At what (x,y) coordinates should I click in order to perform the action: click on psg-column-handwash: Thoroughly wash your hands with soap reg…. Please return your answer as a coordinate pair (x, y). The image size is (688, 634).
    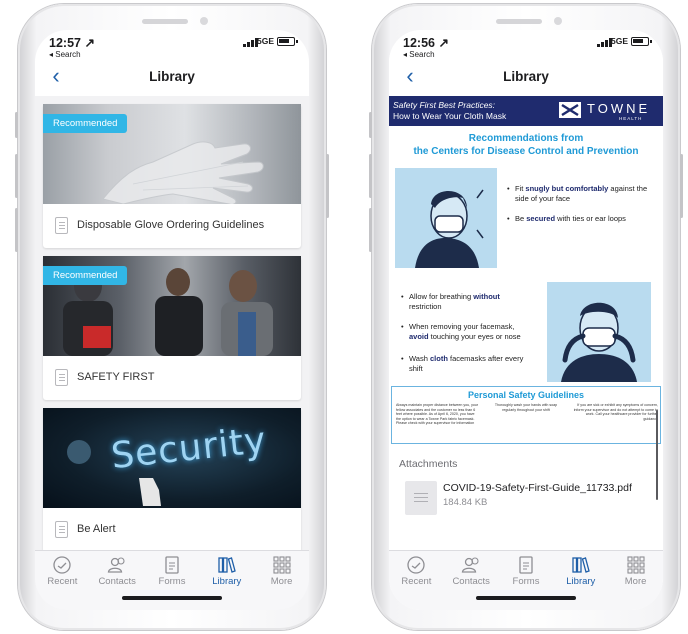
    Looking at the image, I should click on (526, 407).